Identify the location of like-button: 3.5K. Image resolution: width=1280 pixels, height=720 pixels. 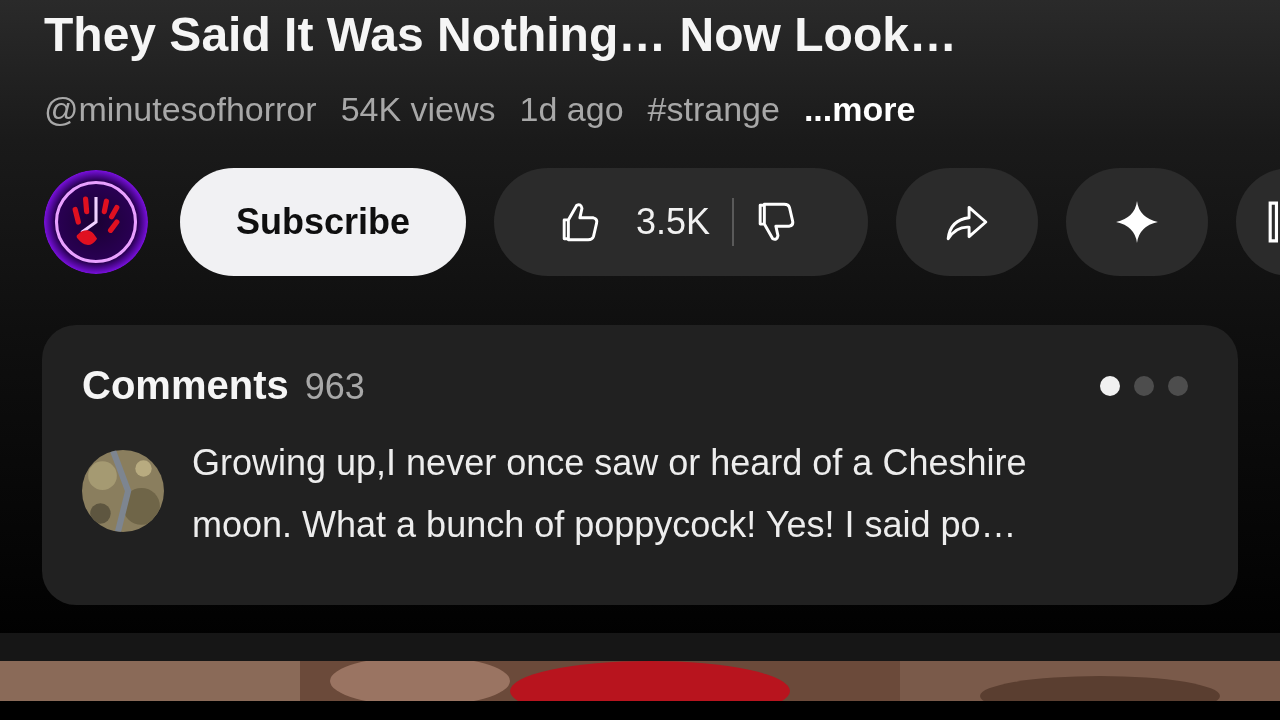
(635, 222).